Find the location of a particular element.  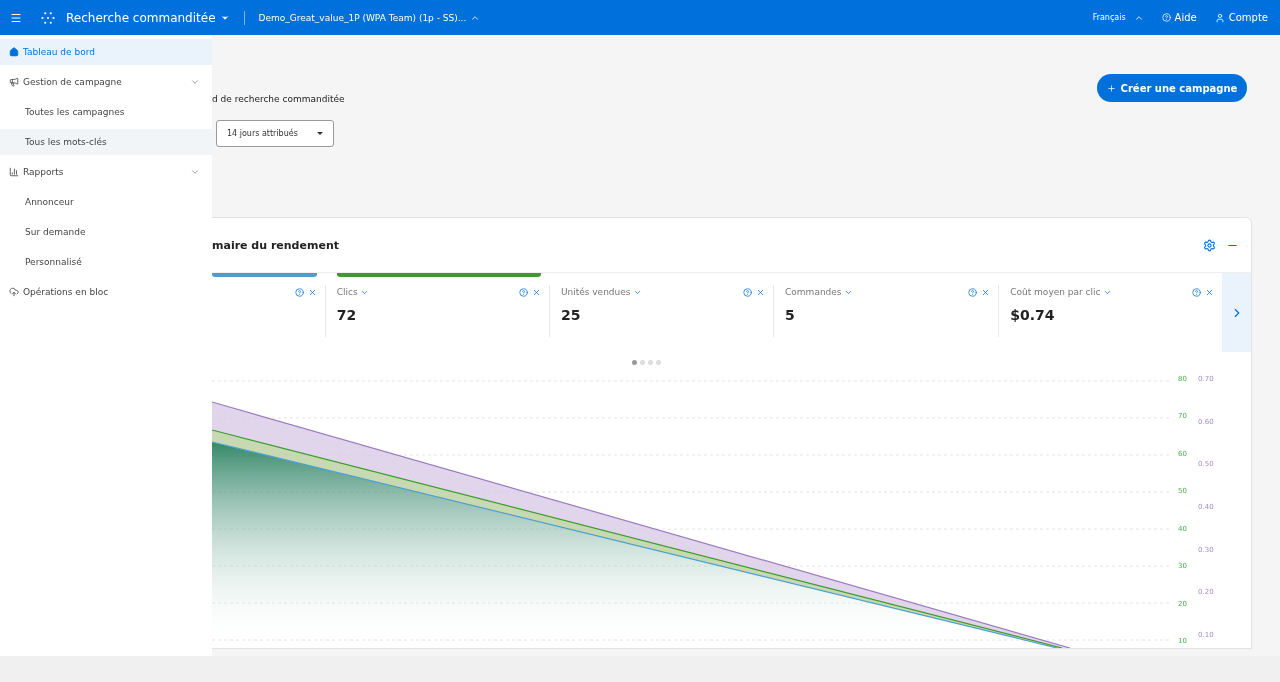

account-link: Compte is located at coordinates (1241, 17).